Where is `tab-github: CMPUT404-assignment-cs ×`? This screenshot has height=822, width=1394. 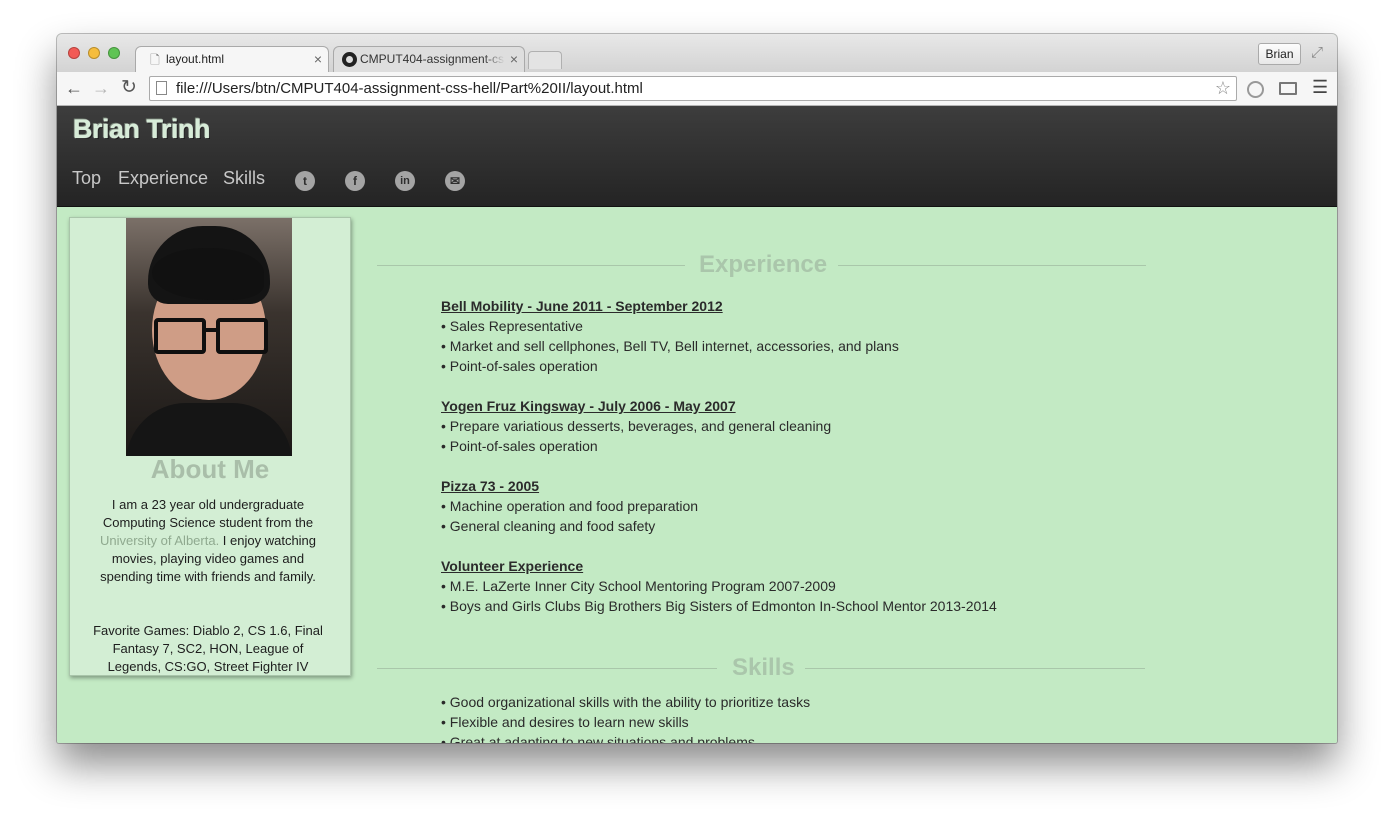 tab-github: CMPUT404-assignment-cs × is located at coordinates (429, 59).